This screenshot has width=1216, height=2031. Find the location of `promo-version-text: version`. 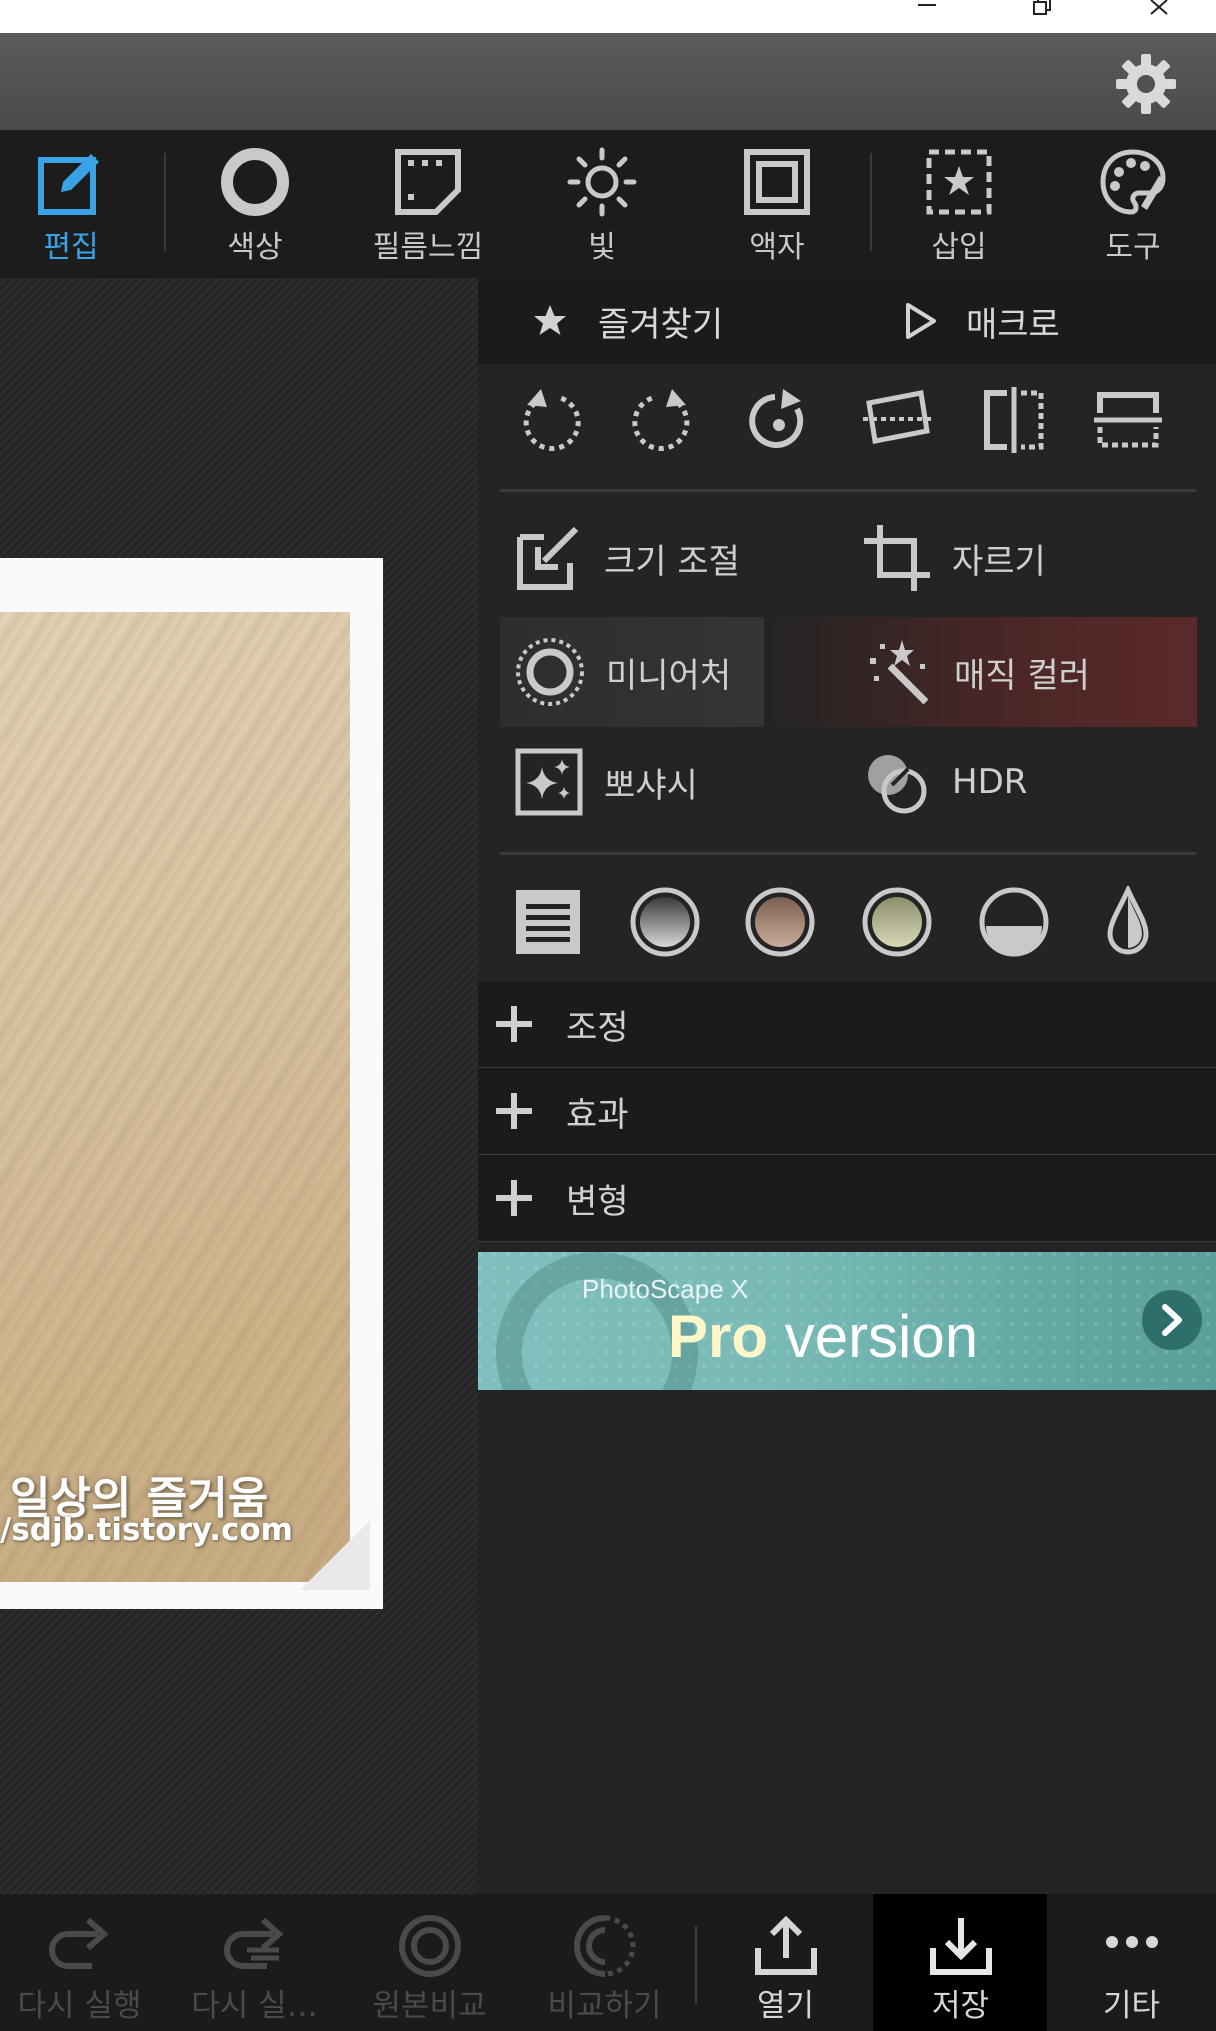

promo-version-text: version is located at coordinates (873, 1336).